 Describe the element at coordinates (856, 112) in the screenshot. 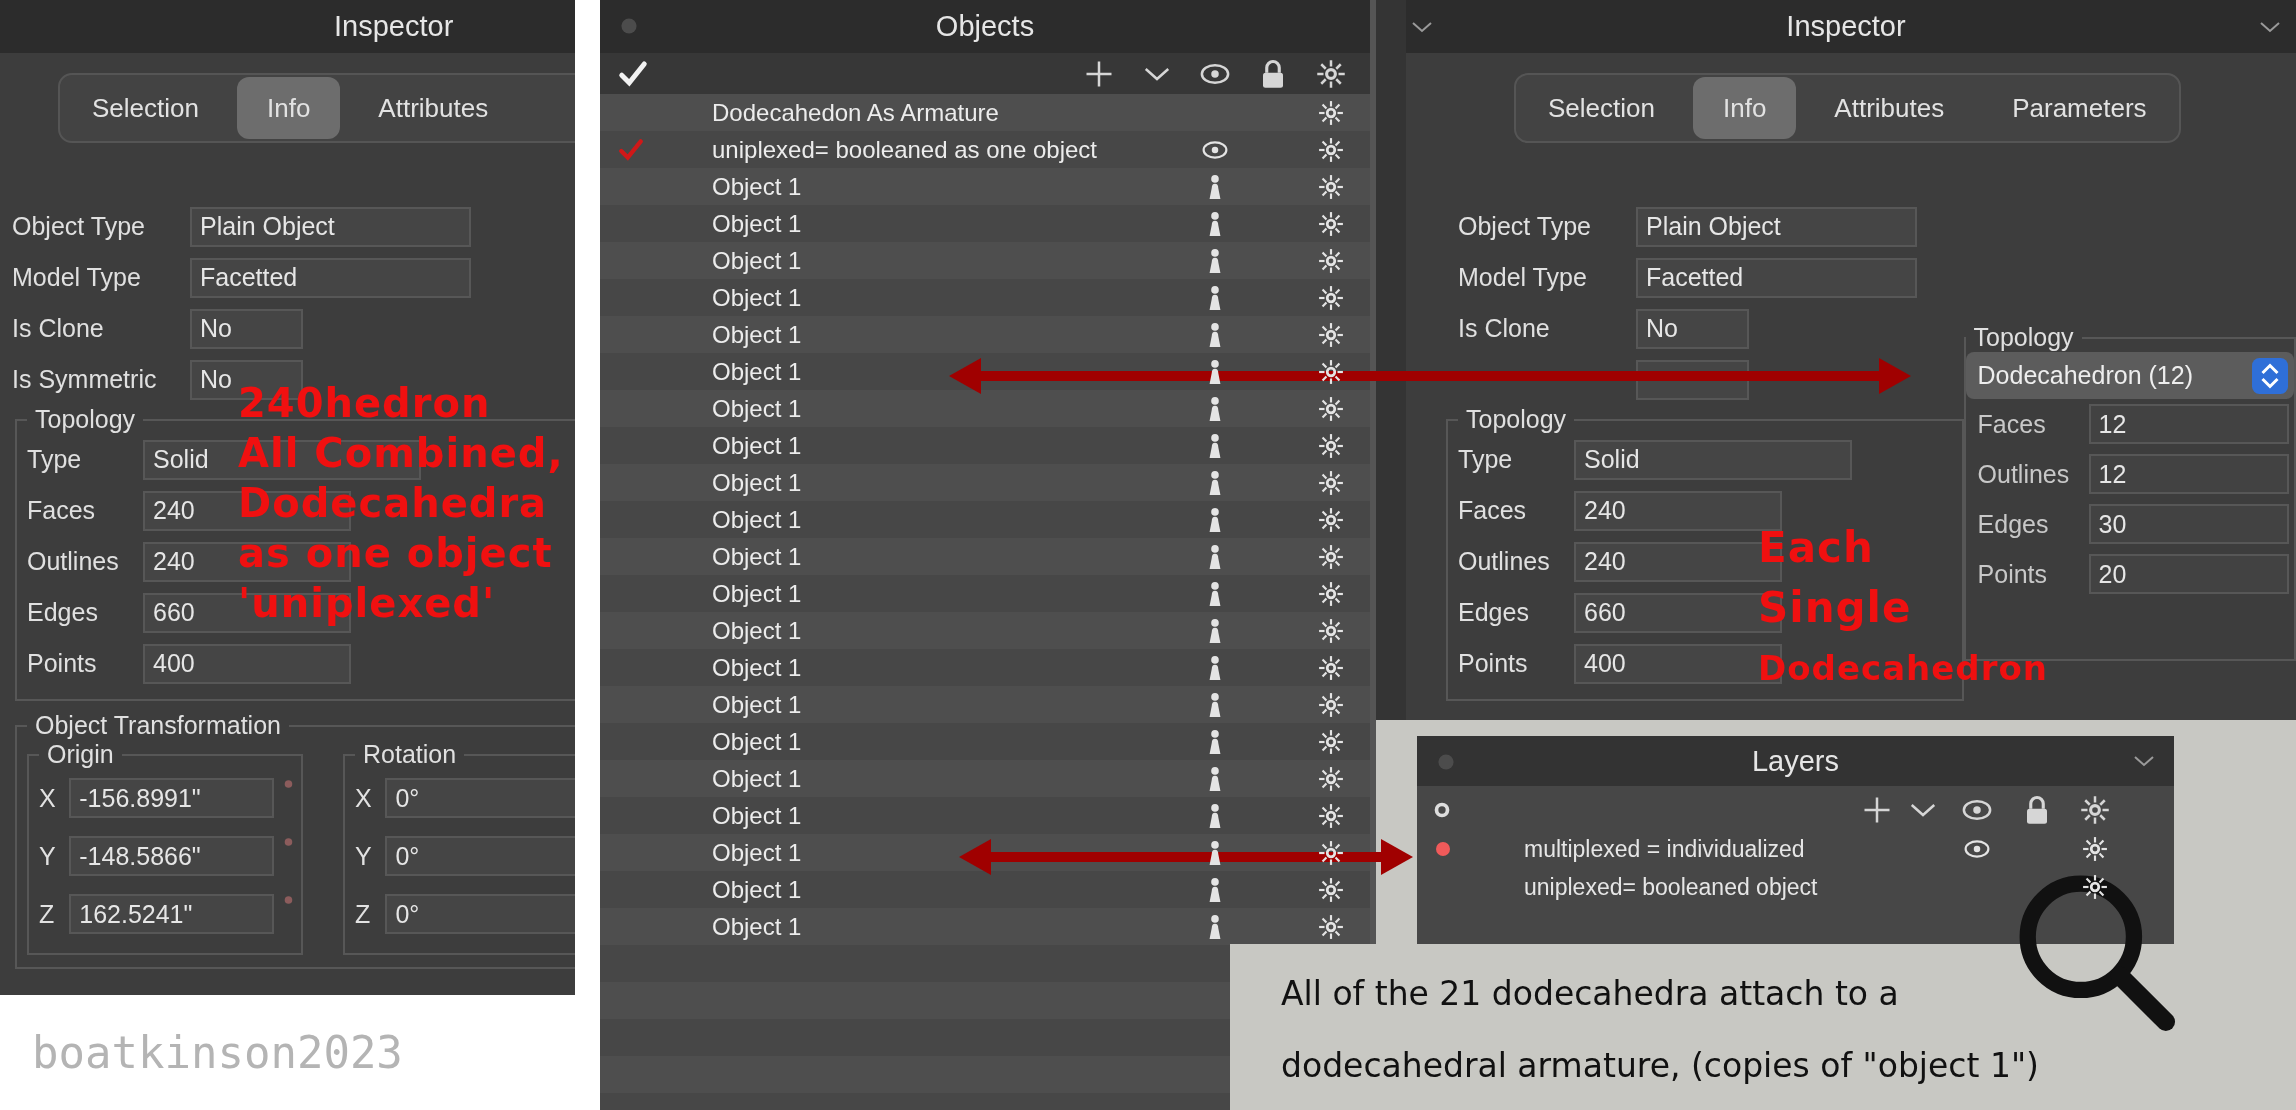

I see `row-label: Dodecahedon As Armature` at that location.